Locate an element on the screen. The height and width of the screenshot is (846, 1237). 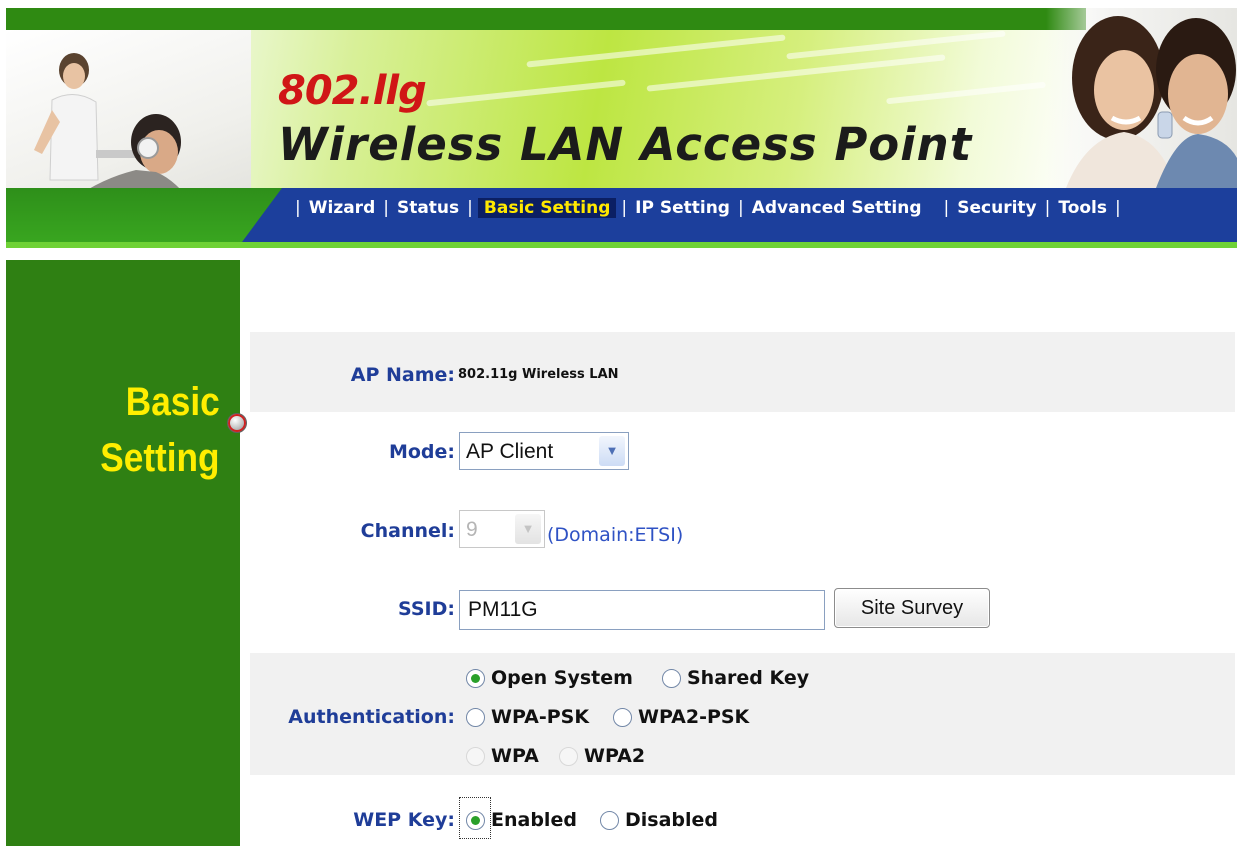
channel-domain: (Domain:ETSI) is located at coordinates (615, 535).